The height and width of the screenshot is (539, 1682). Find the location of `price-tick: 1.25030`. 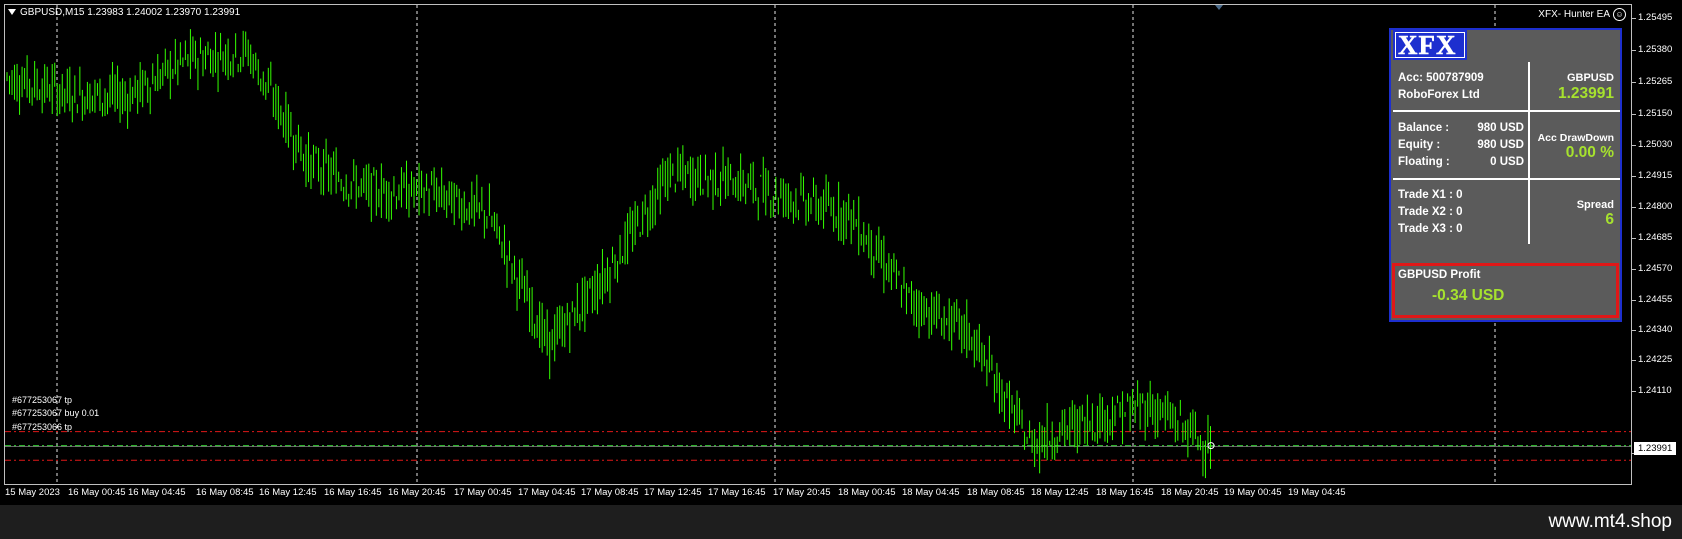

price-tick: 1.25030 is located at coordinates (1652, 144).